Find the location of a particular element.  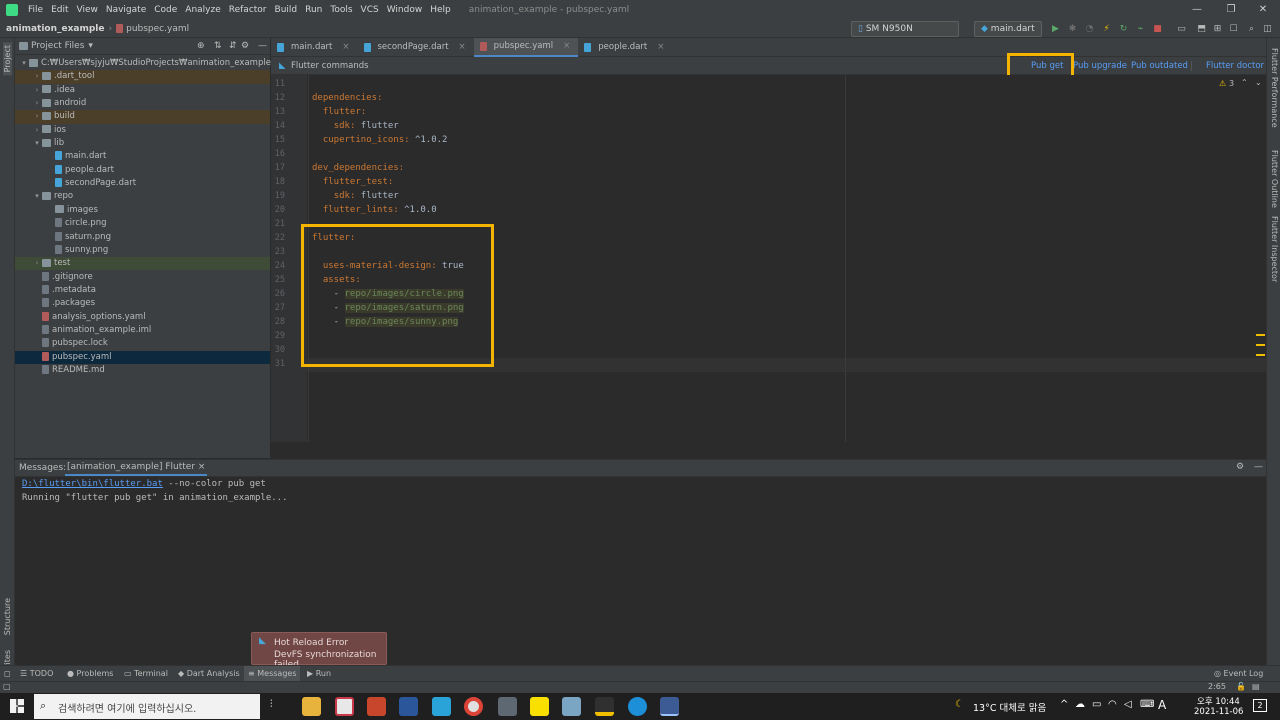

device-selector: ▯ SM N950N (mobile) ▾ is located at coordinates (905, 34).